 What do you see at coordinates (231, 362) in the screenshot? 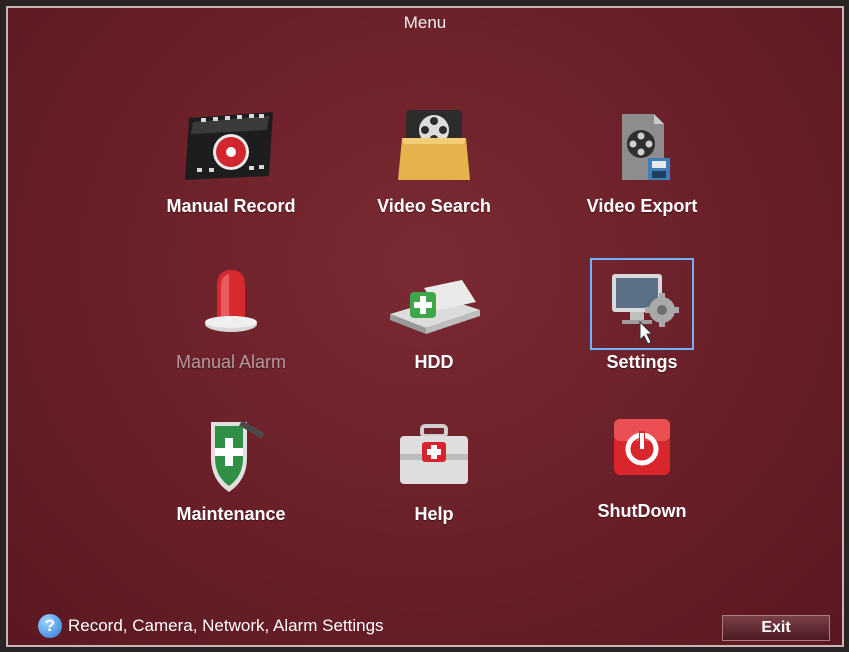
I see `tile-label: Manual Alarm` at bounding box center [231, 362].